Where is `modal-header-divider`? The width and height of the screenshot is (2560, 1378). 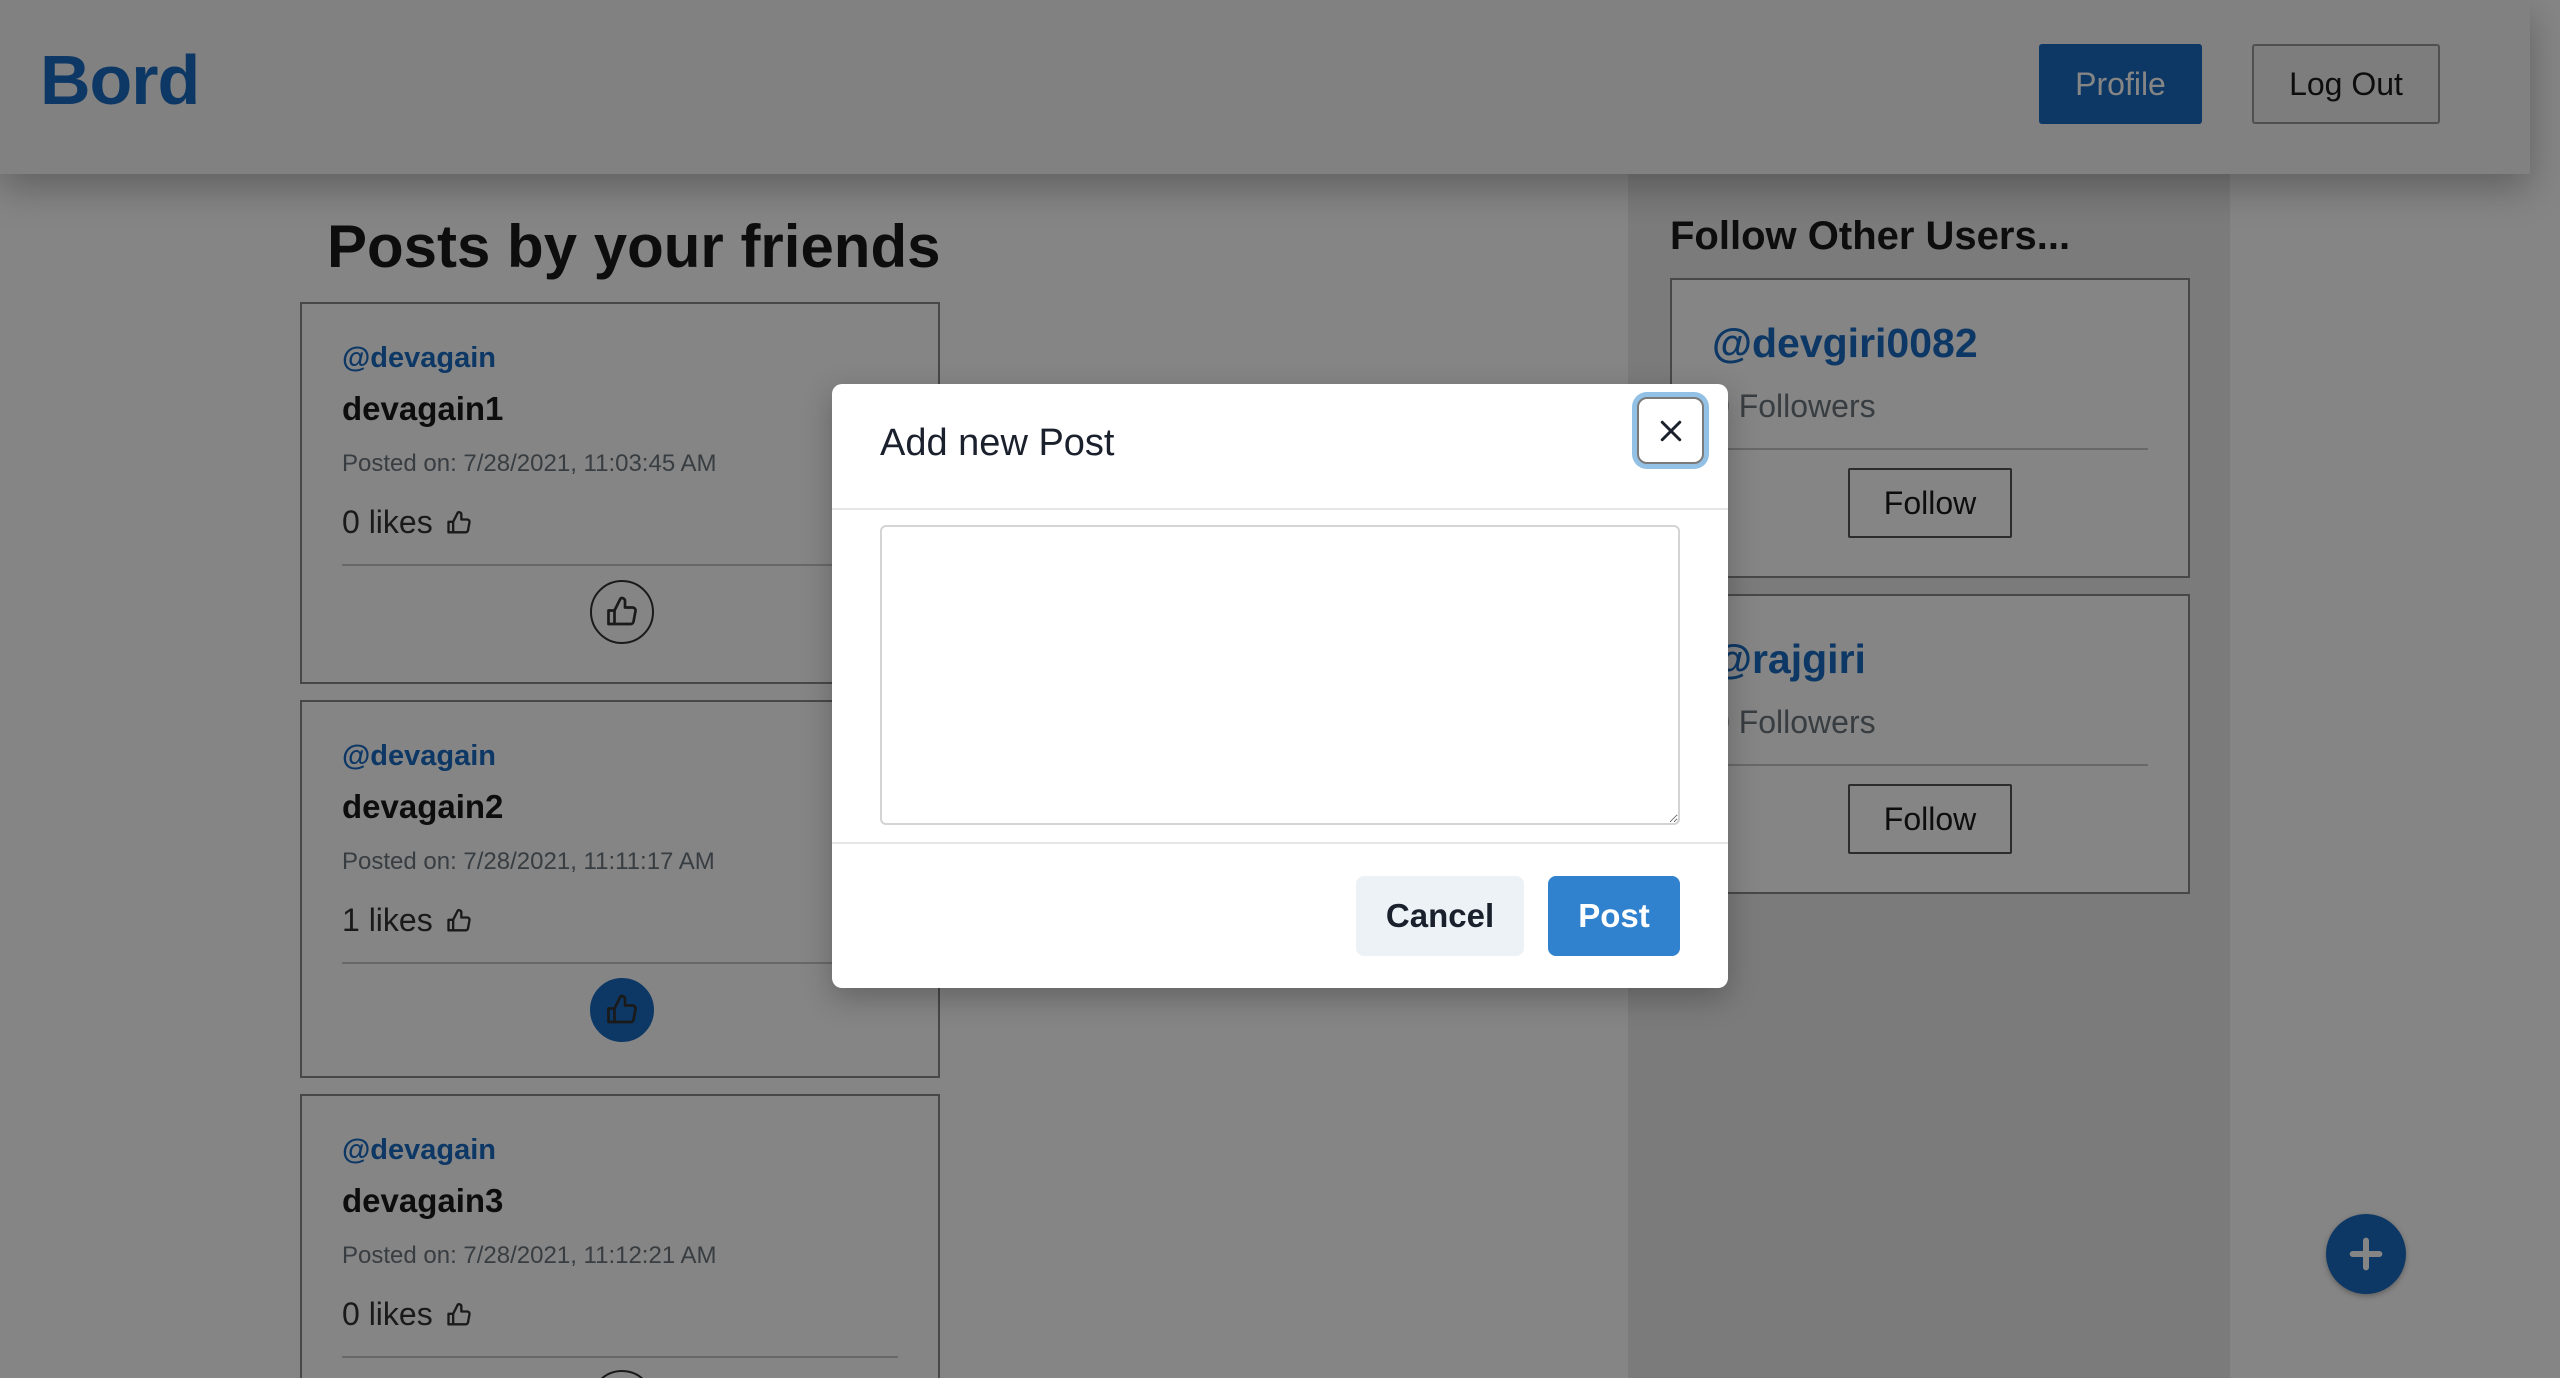 modal-header-divider is located at coordinates (1280, 509).